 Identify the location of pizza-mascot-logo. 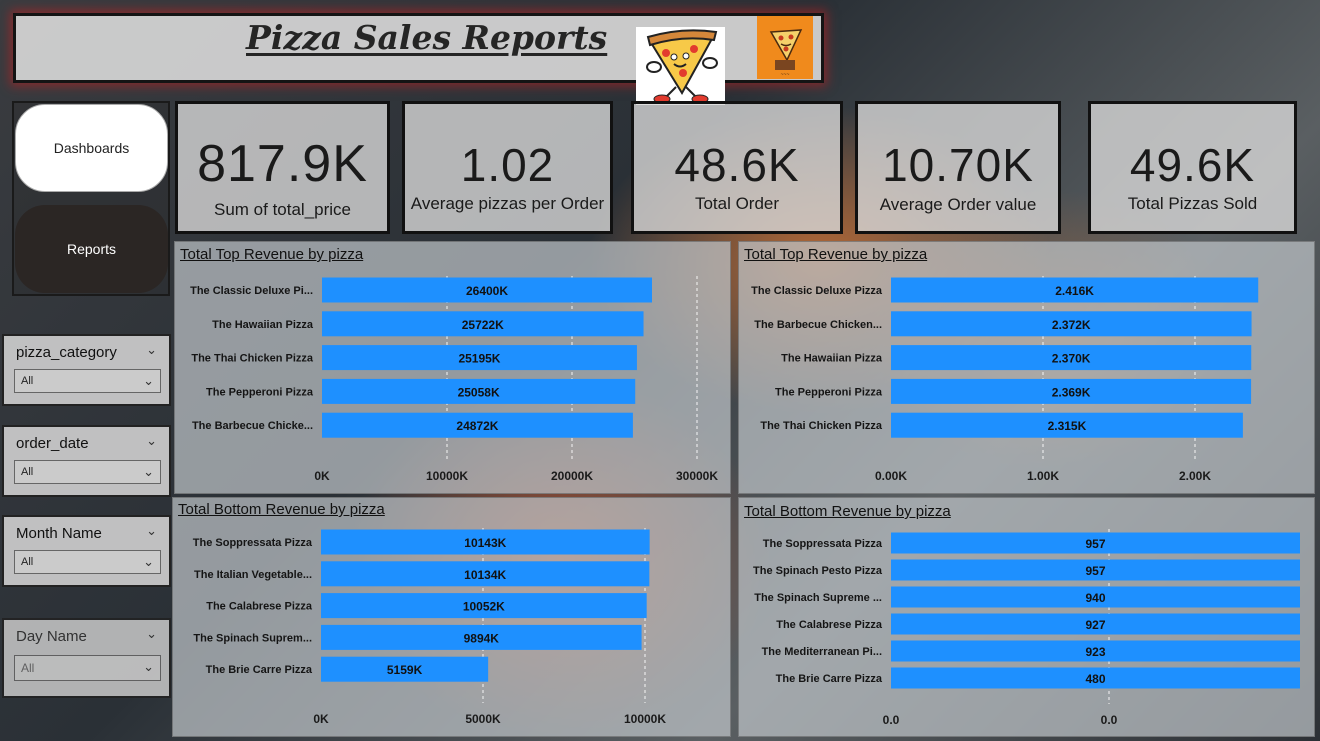
(680, 66).